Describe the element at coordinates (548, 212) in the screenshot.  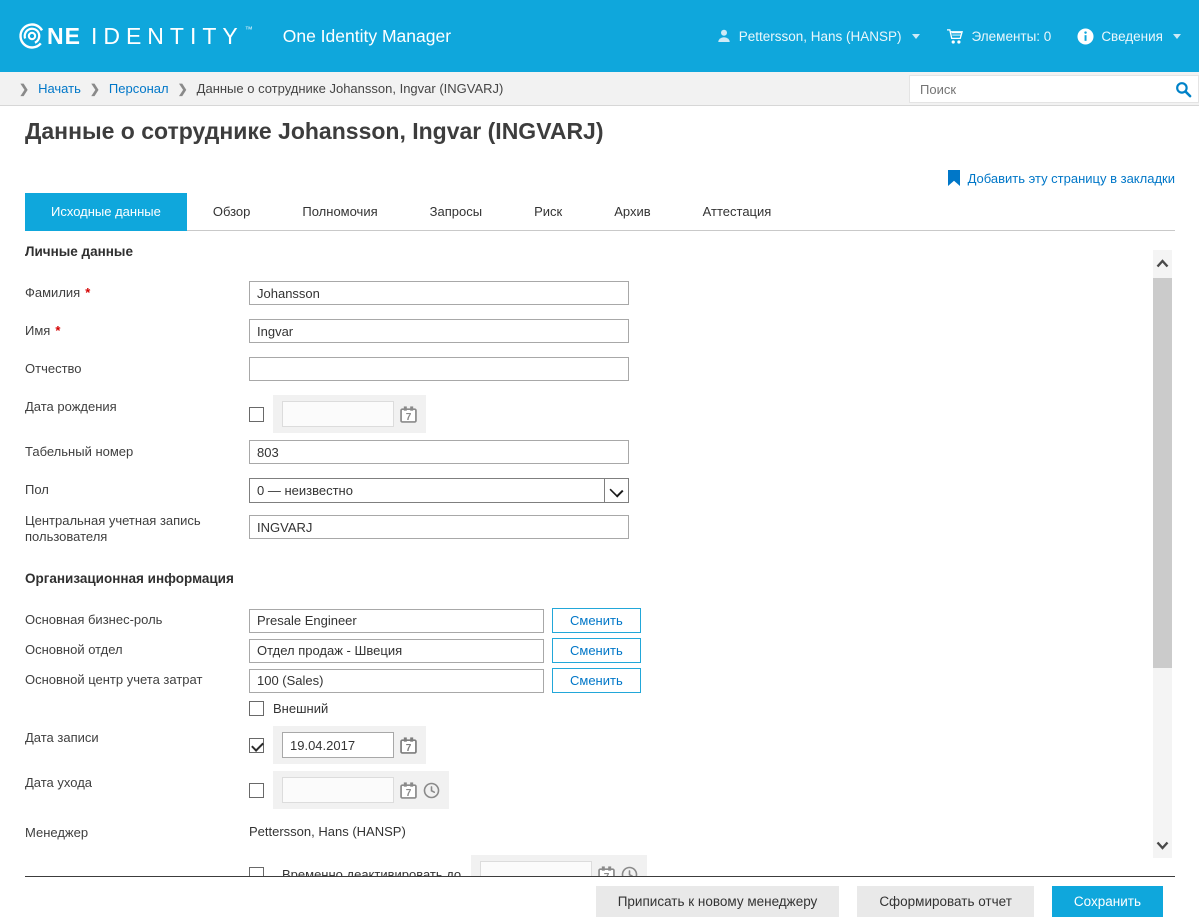
I see `tab-risk: Риск` at that location.